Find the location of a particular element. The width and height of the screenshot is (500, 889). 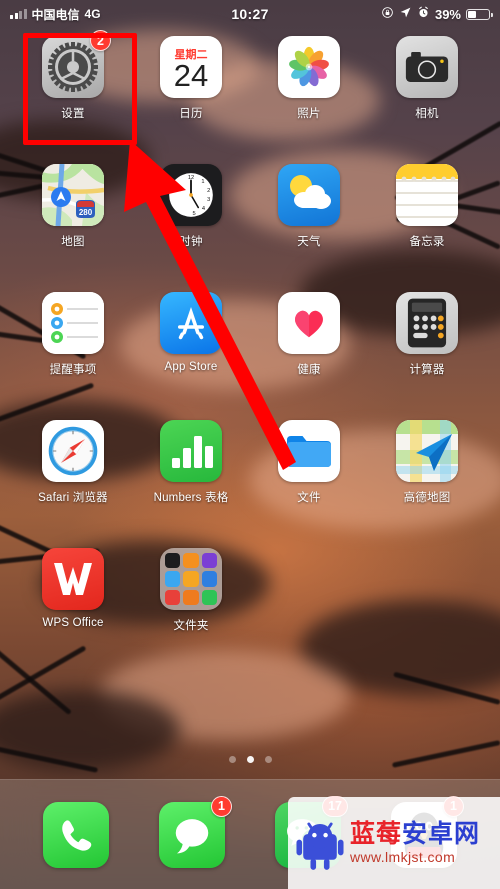

app-label-settings: 设置 is located at coordinates (73, 114).